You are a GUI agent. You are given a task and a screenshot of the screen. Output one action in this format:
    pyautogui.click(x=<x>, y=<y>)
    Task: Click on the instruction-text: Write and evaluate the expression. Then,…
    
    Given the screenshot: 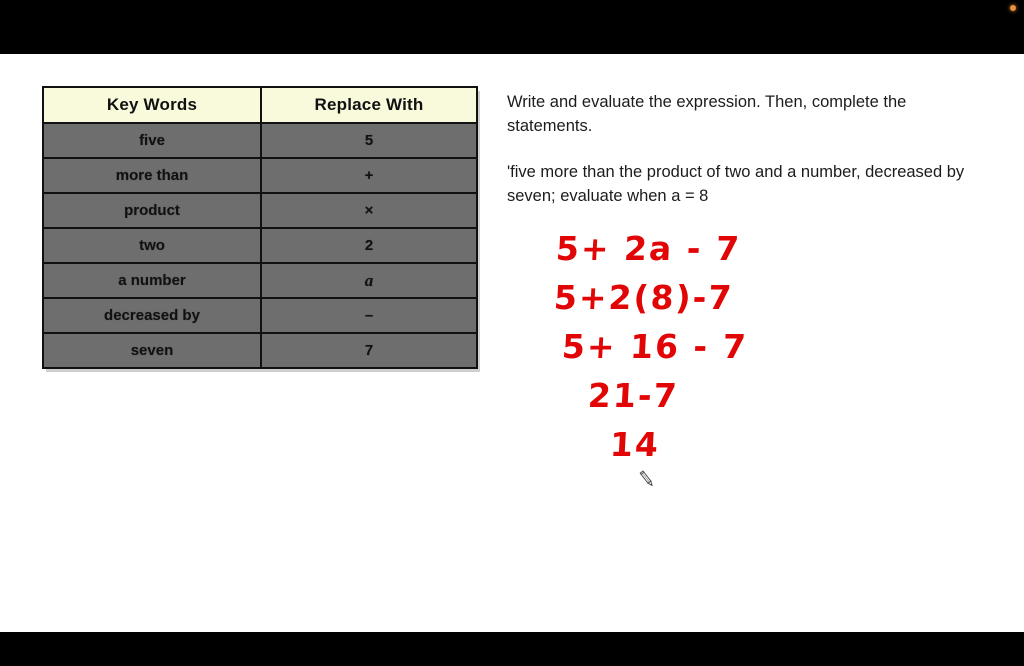 What is the action you would take?
    pyautogui.click(x=707, y=114)
    